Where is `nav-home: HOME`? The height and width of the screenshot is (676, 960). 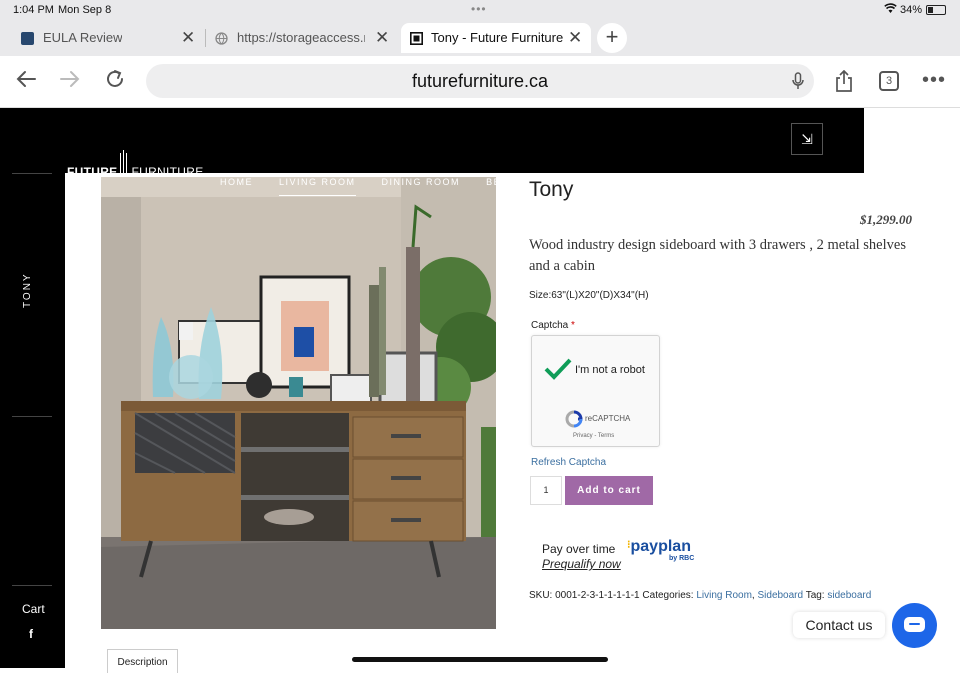
nav-home: HOME is located at coordinates (236, 182).